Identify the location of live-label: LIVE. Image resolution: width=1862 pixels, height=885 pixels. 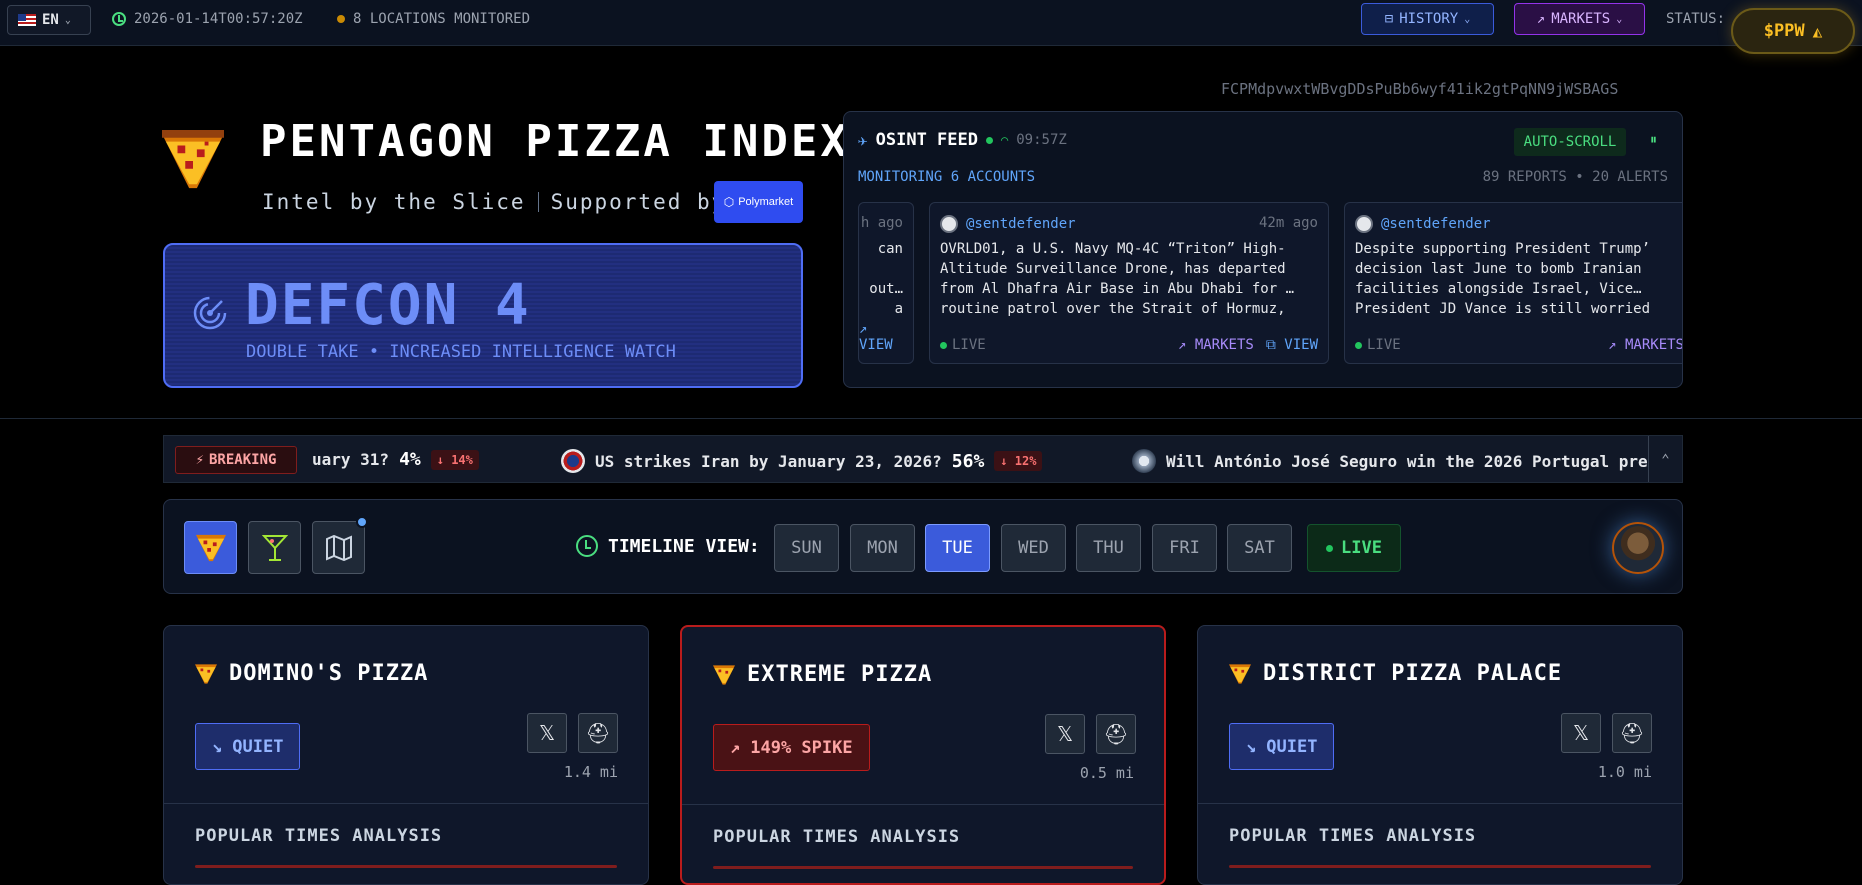
(1361, 548).